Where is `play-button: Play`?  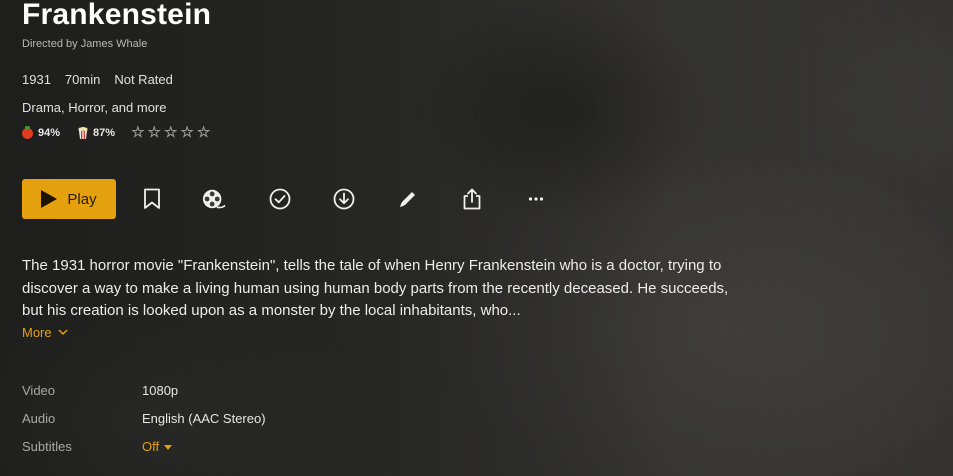 play-button: Play is located at coordinates (69, 199).